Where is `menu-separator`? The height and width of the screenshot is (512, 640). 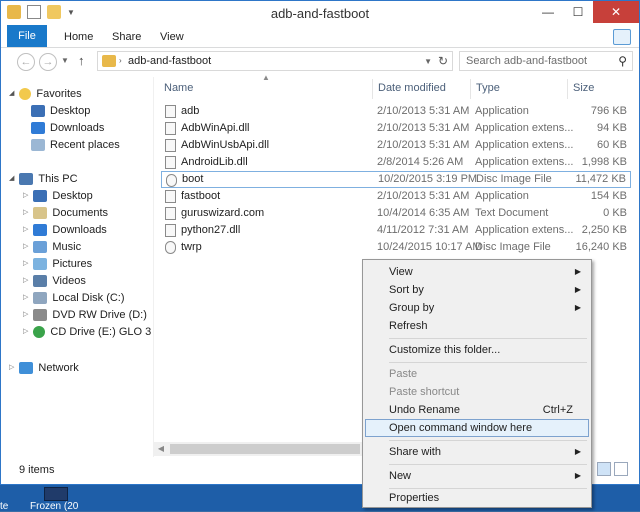 menu-separator is located at coordinates (488, 464).